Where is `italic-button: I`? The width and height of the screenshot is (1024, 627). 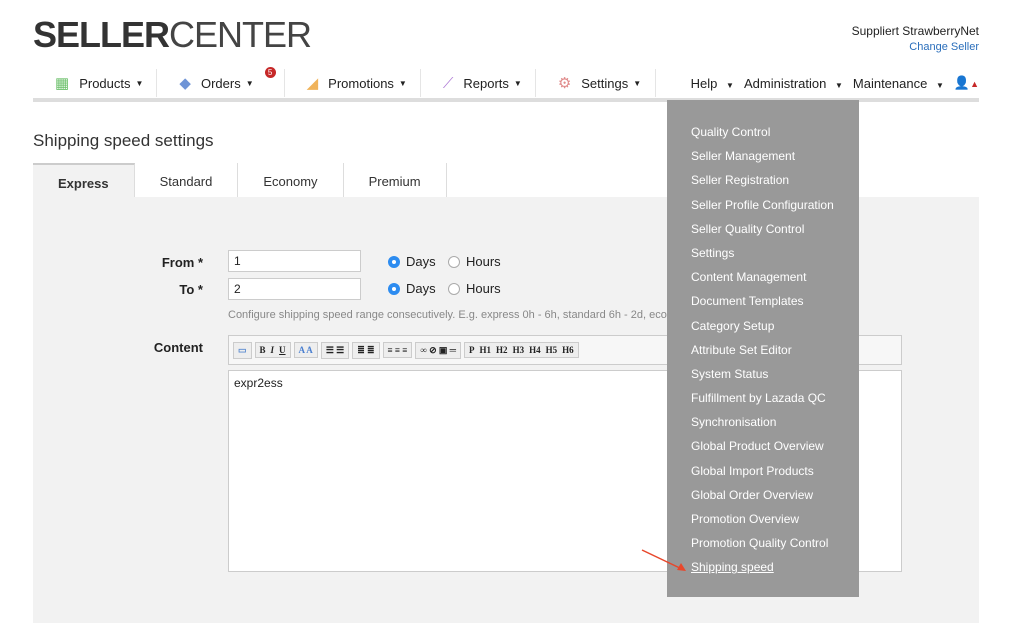 italic-button: I is located at coordinates (273, 350).